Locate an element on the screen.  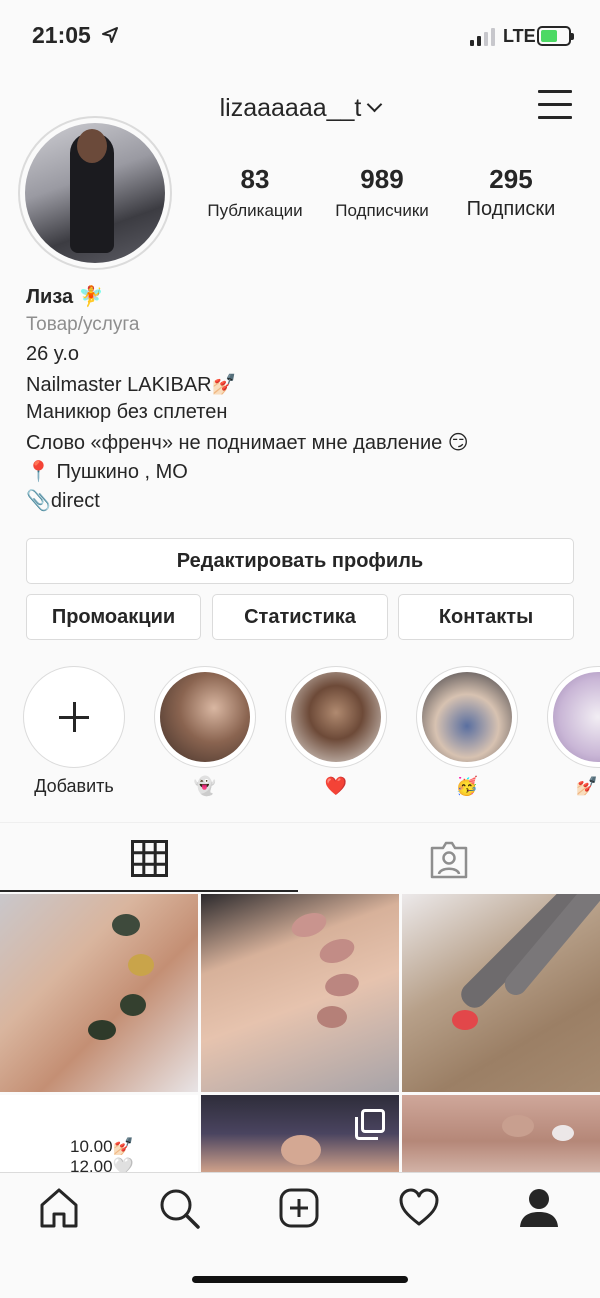
stat-following-label: Подписки is located at coordinates (511, 209).